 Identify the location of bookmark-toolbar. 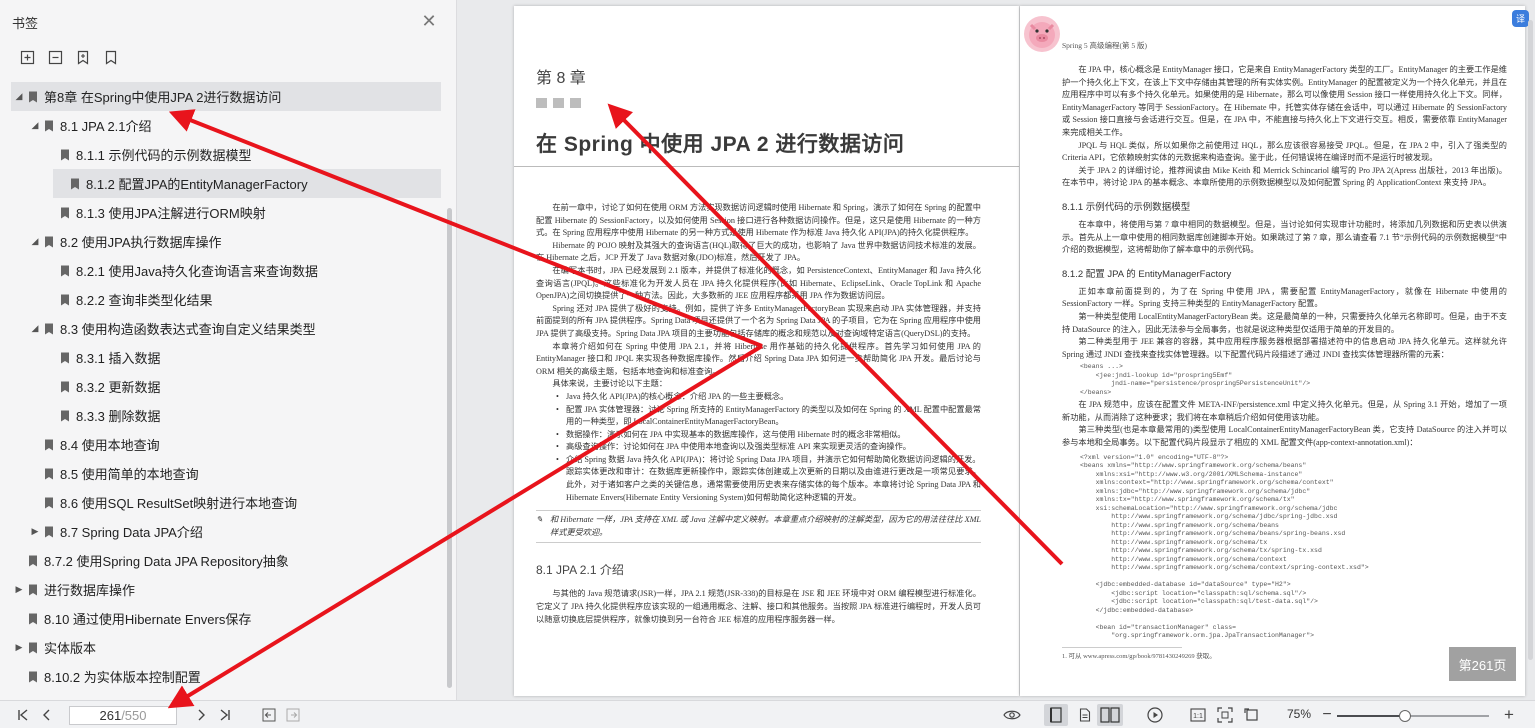
(228, 57).